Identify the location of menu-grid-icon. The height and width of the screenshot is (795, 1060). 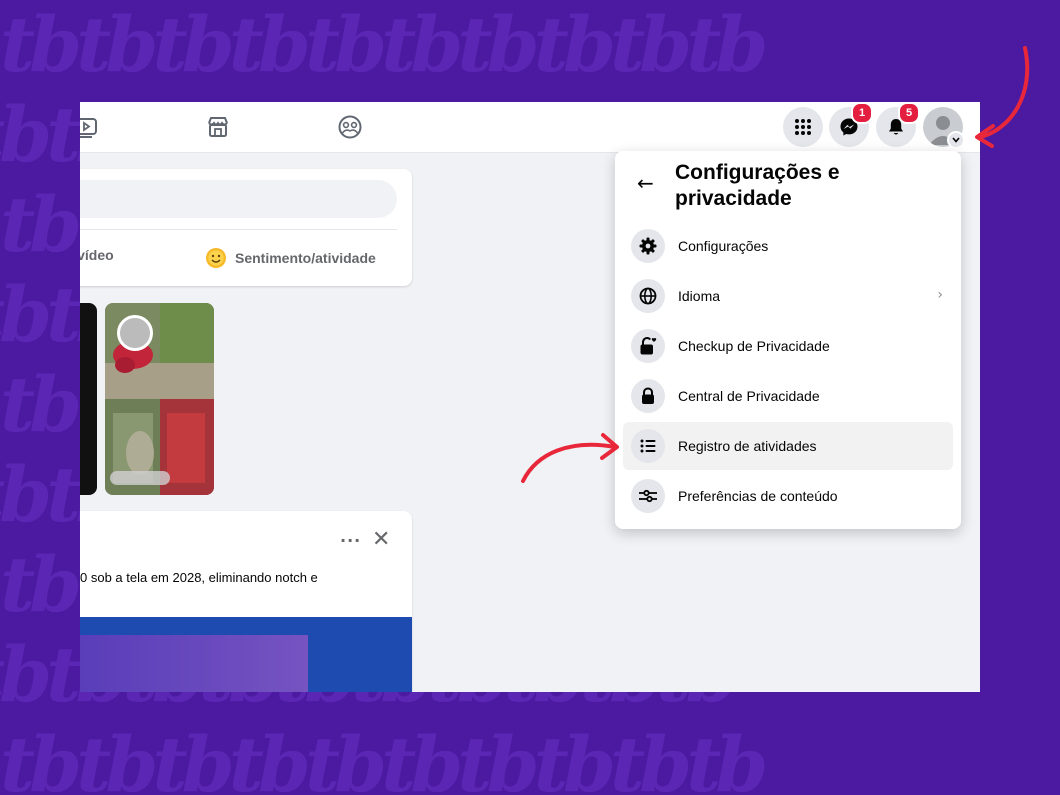
(803, 127).